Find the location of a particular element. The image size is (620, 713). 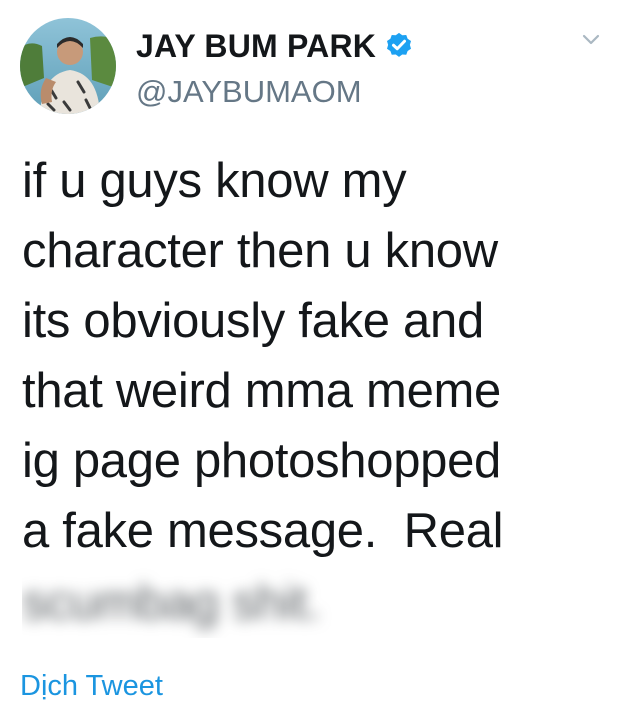

tweet-text-line-blurred: scumbag shit. is located at coordinates (171, 603).